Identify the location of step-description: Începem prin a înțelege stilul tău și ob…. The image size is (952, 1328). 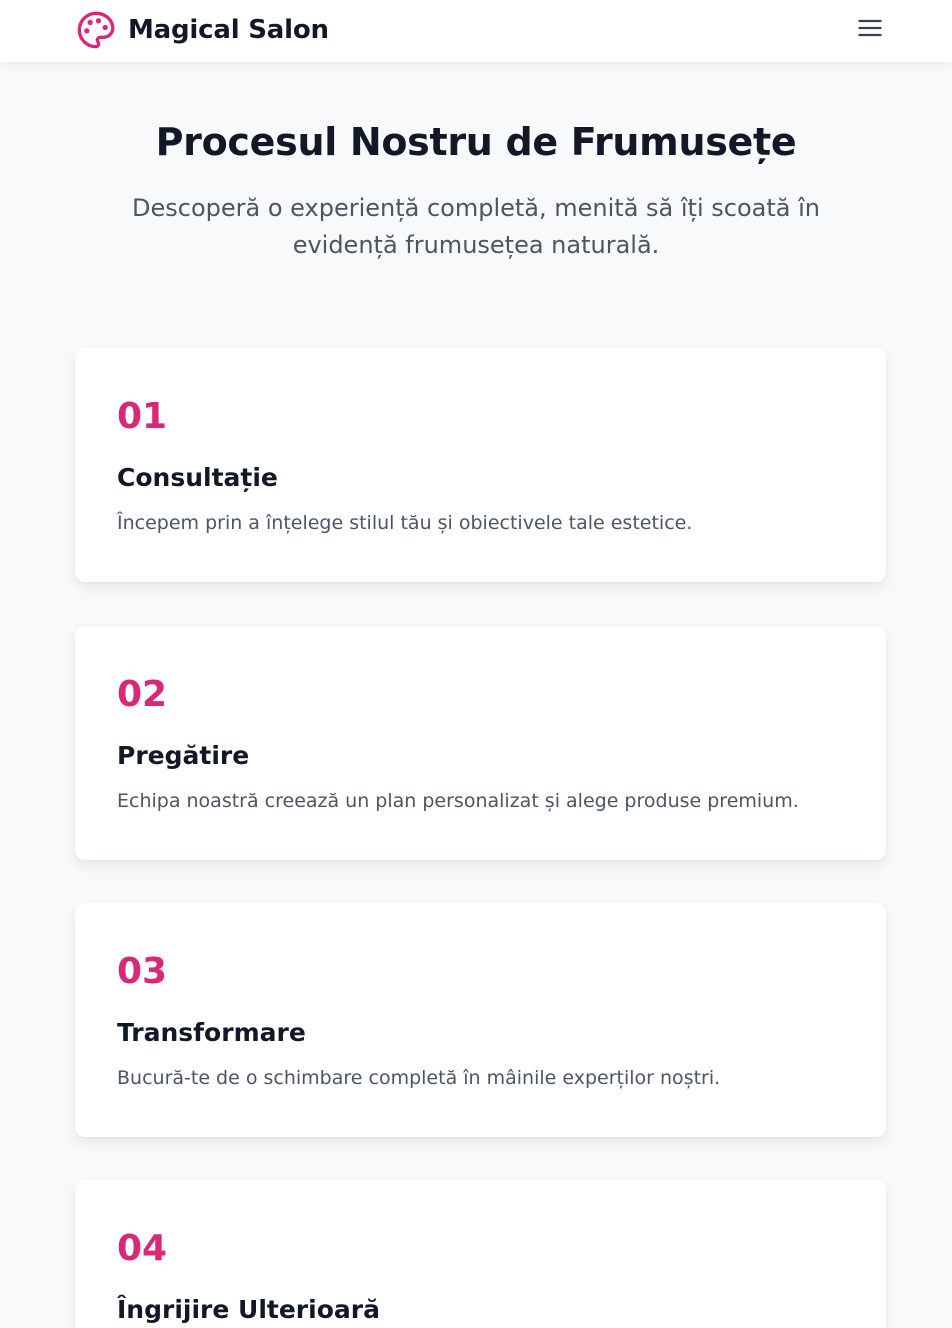
(405, 523).